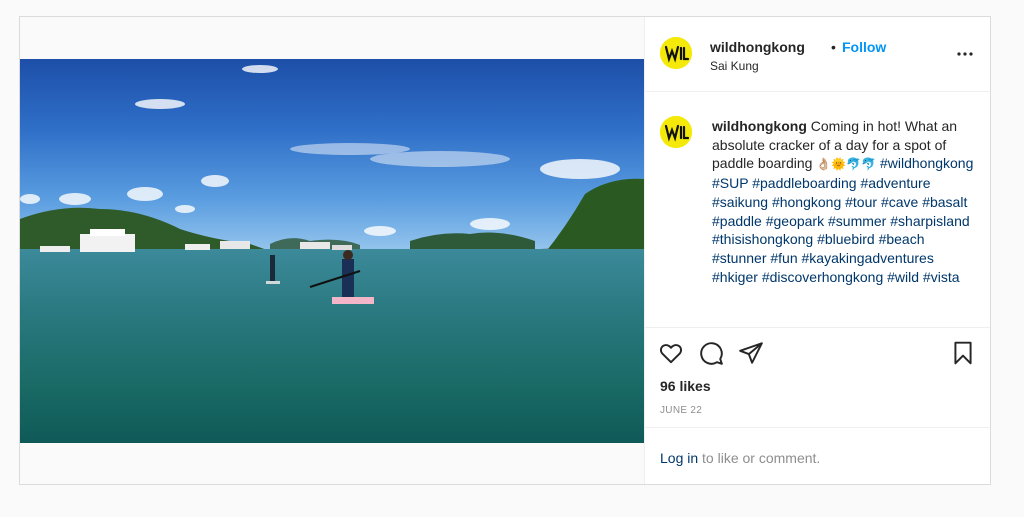 This screenshot has height=517, width=1024. What do you see at coordinates (757, 47) in the screenshot?
I see `post-username: wildhongkong` at bounding box center [757, 47].